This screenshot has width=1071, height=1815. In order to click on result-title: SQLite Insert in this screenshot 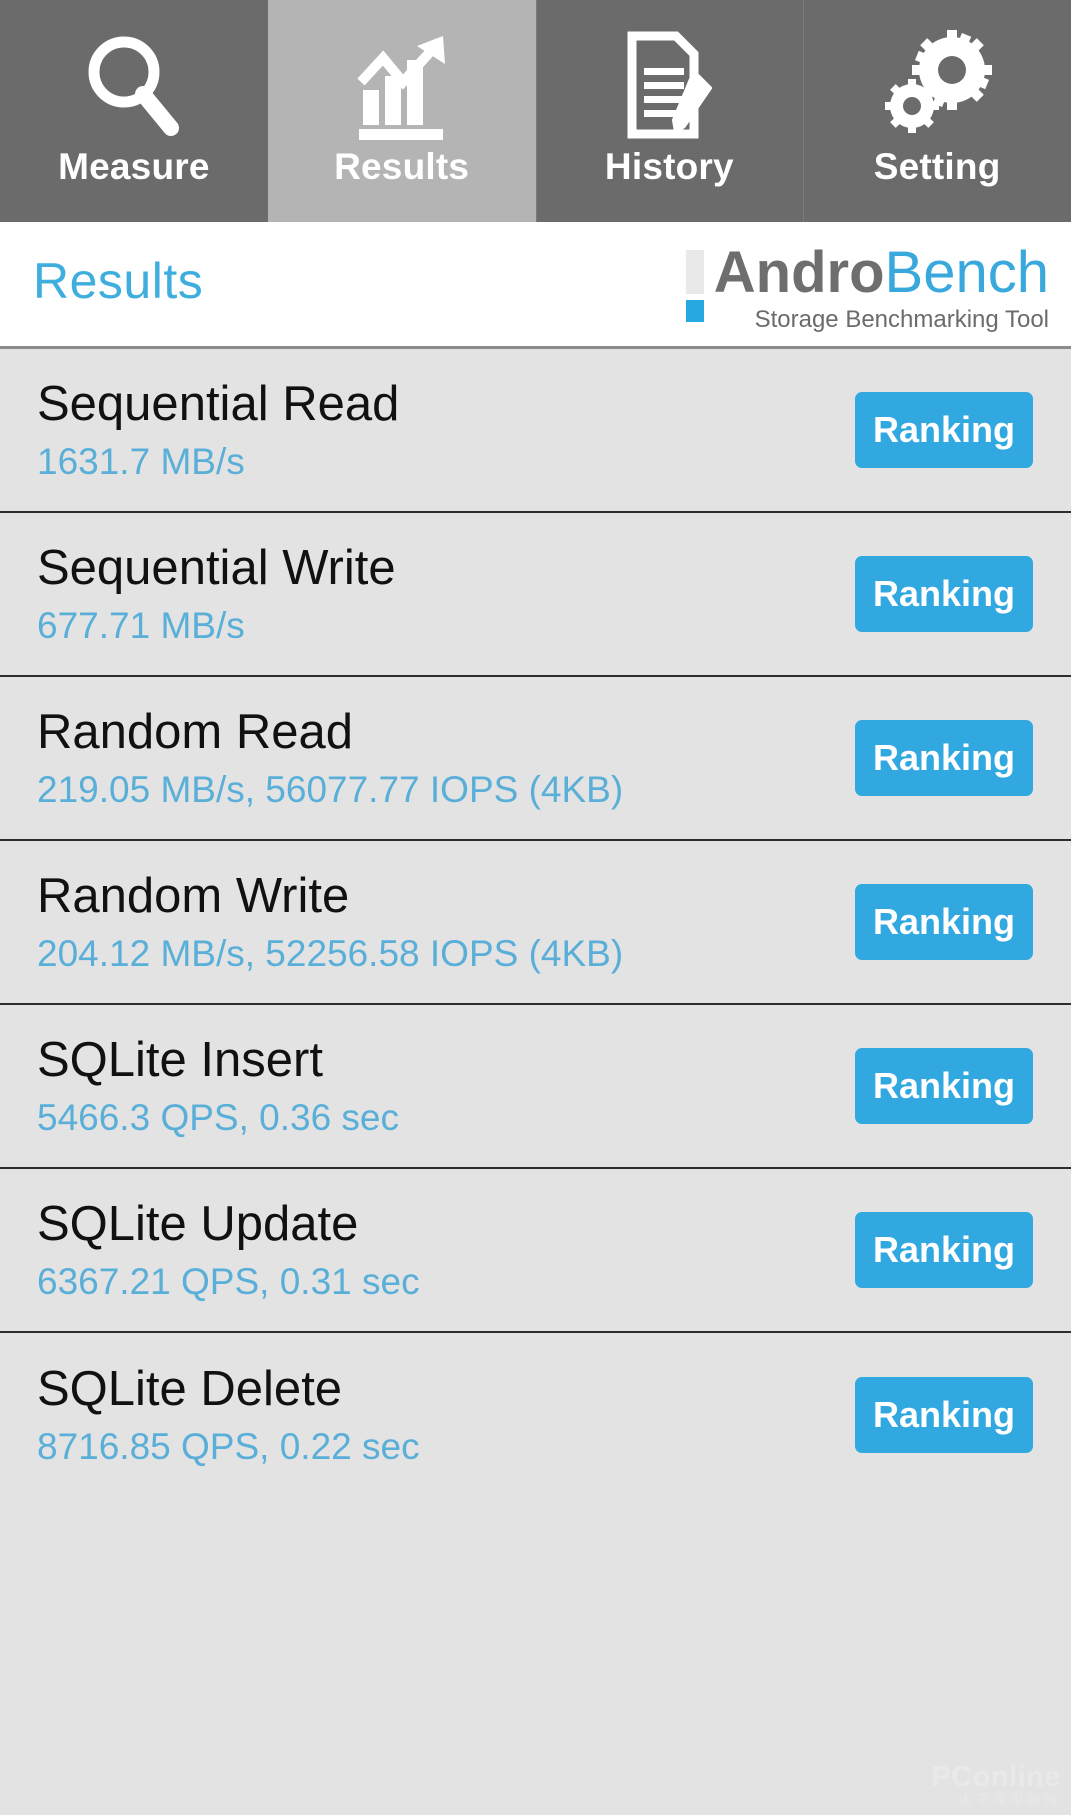, I will do `click(180, 1060)`.